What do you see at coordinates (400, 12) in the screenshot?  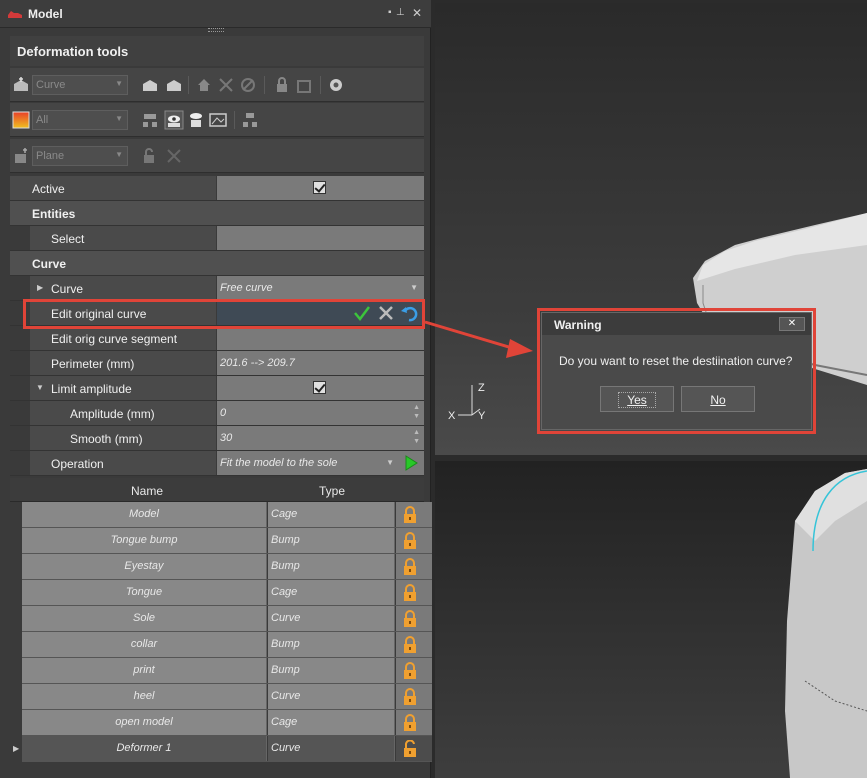 I see `pin-icon: ⊥` at bounding box center [400, 12].